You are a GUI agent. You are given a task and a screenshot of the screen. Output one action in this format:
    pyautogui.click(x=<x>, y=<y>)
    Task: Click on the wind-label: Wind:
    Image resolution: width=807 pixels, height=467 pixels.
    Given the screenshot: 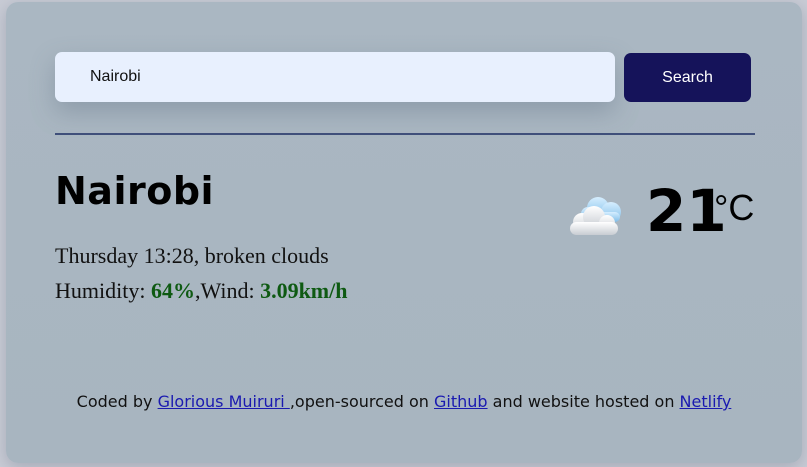 What is the action you would take?
    pyautogui.click(x=227, y=290)
    